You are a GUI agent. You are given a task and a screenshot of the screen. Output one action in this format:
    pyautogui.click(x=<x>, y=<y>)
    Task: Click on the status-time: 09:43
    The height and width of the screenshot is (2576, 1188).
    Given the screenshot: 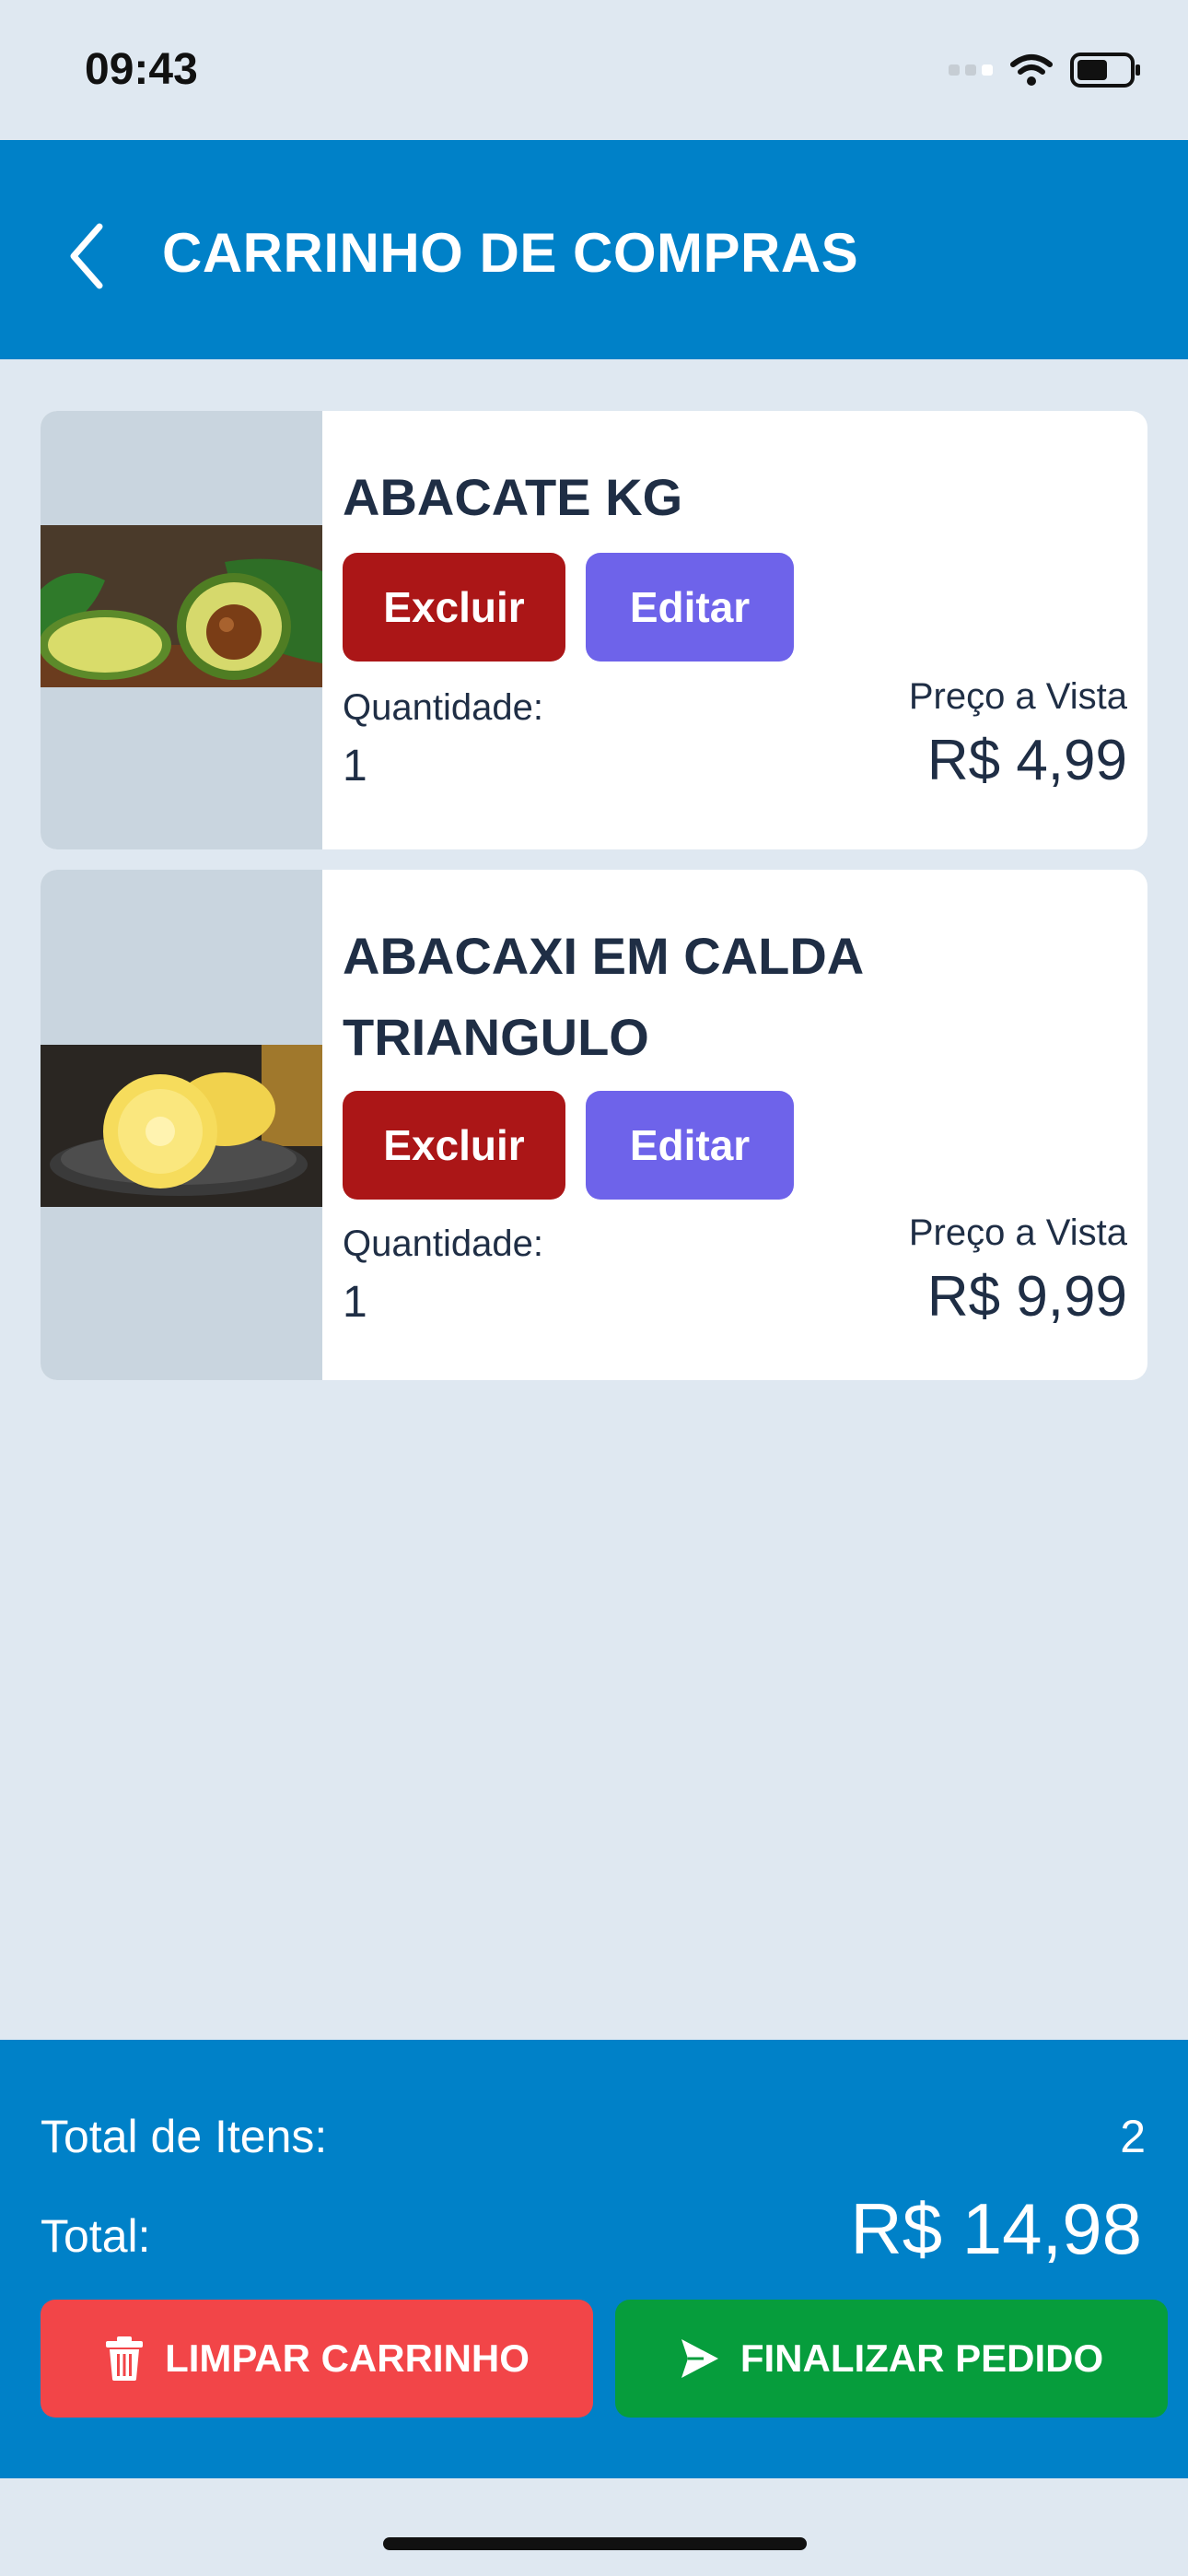 What is the action you would take?
    pyautogui.click(x=141, y=69)
    